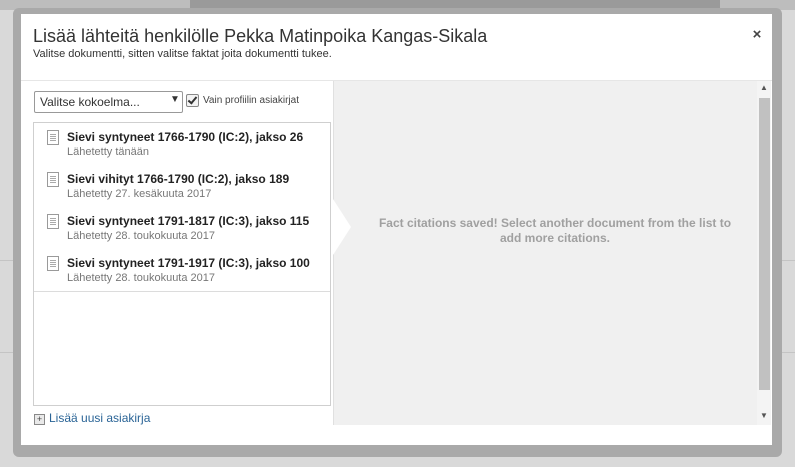  I want to click on scrollbar: ▲ ▼, so click(764, 253).